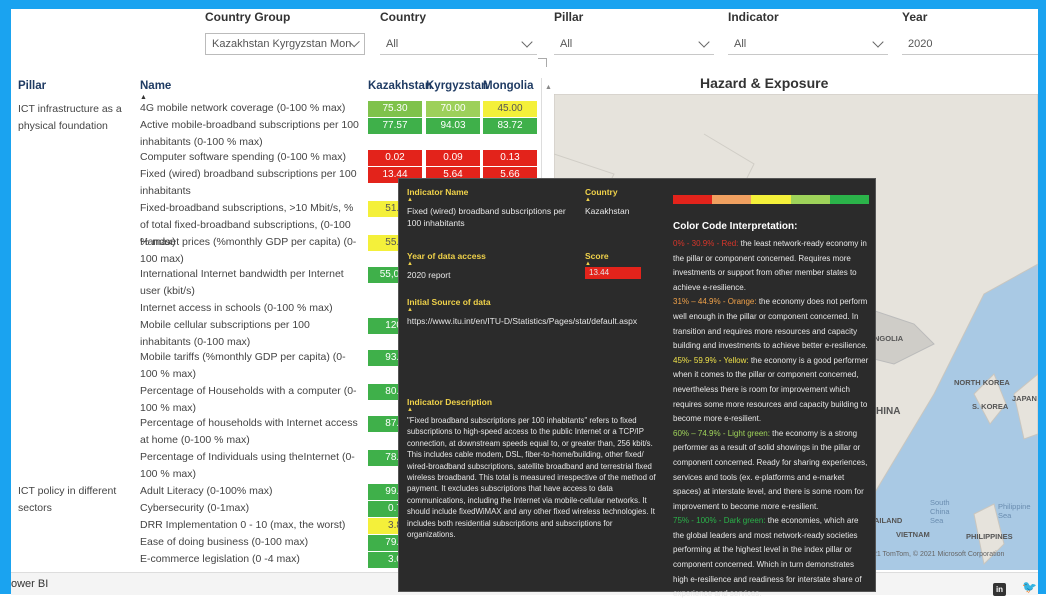 Image resolution: width=1046 pixels, height=602 pixels. What do you see at coordinates (940, 511) in the screenshot?
I see `map-label: South China Sea` at bounding box center [940, 511].